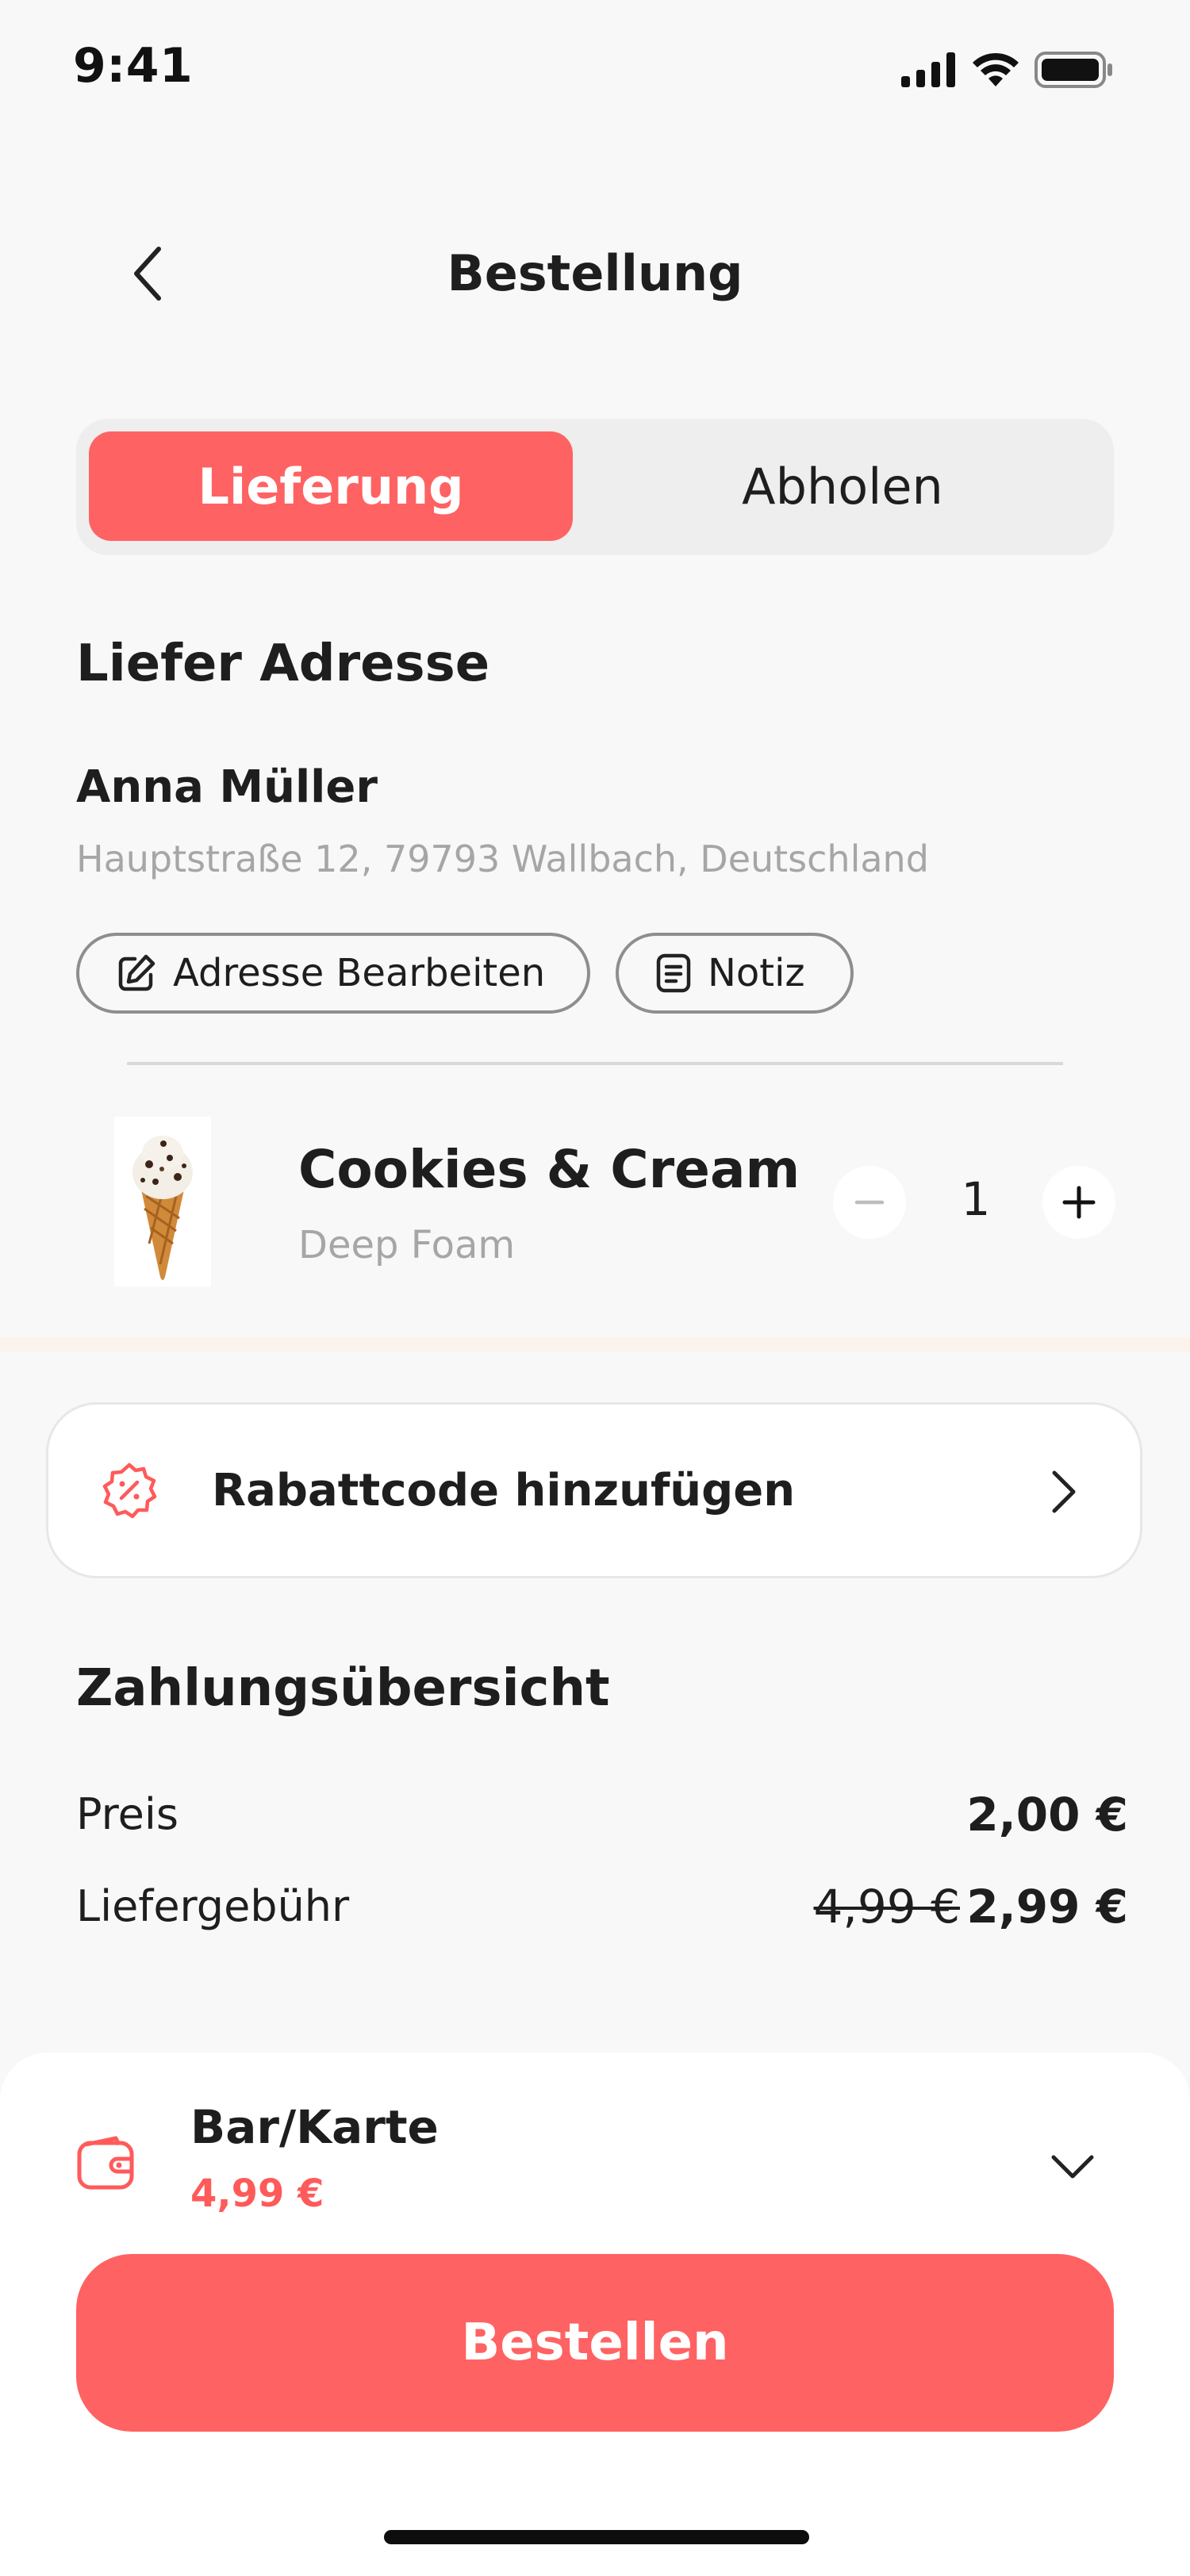 The image size is (1190, 2576). I want to click on payment-method-label: Bar/Karte, so click(314, 2127).